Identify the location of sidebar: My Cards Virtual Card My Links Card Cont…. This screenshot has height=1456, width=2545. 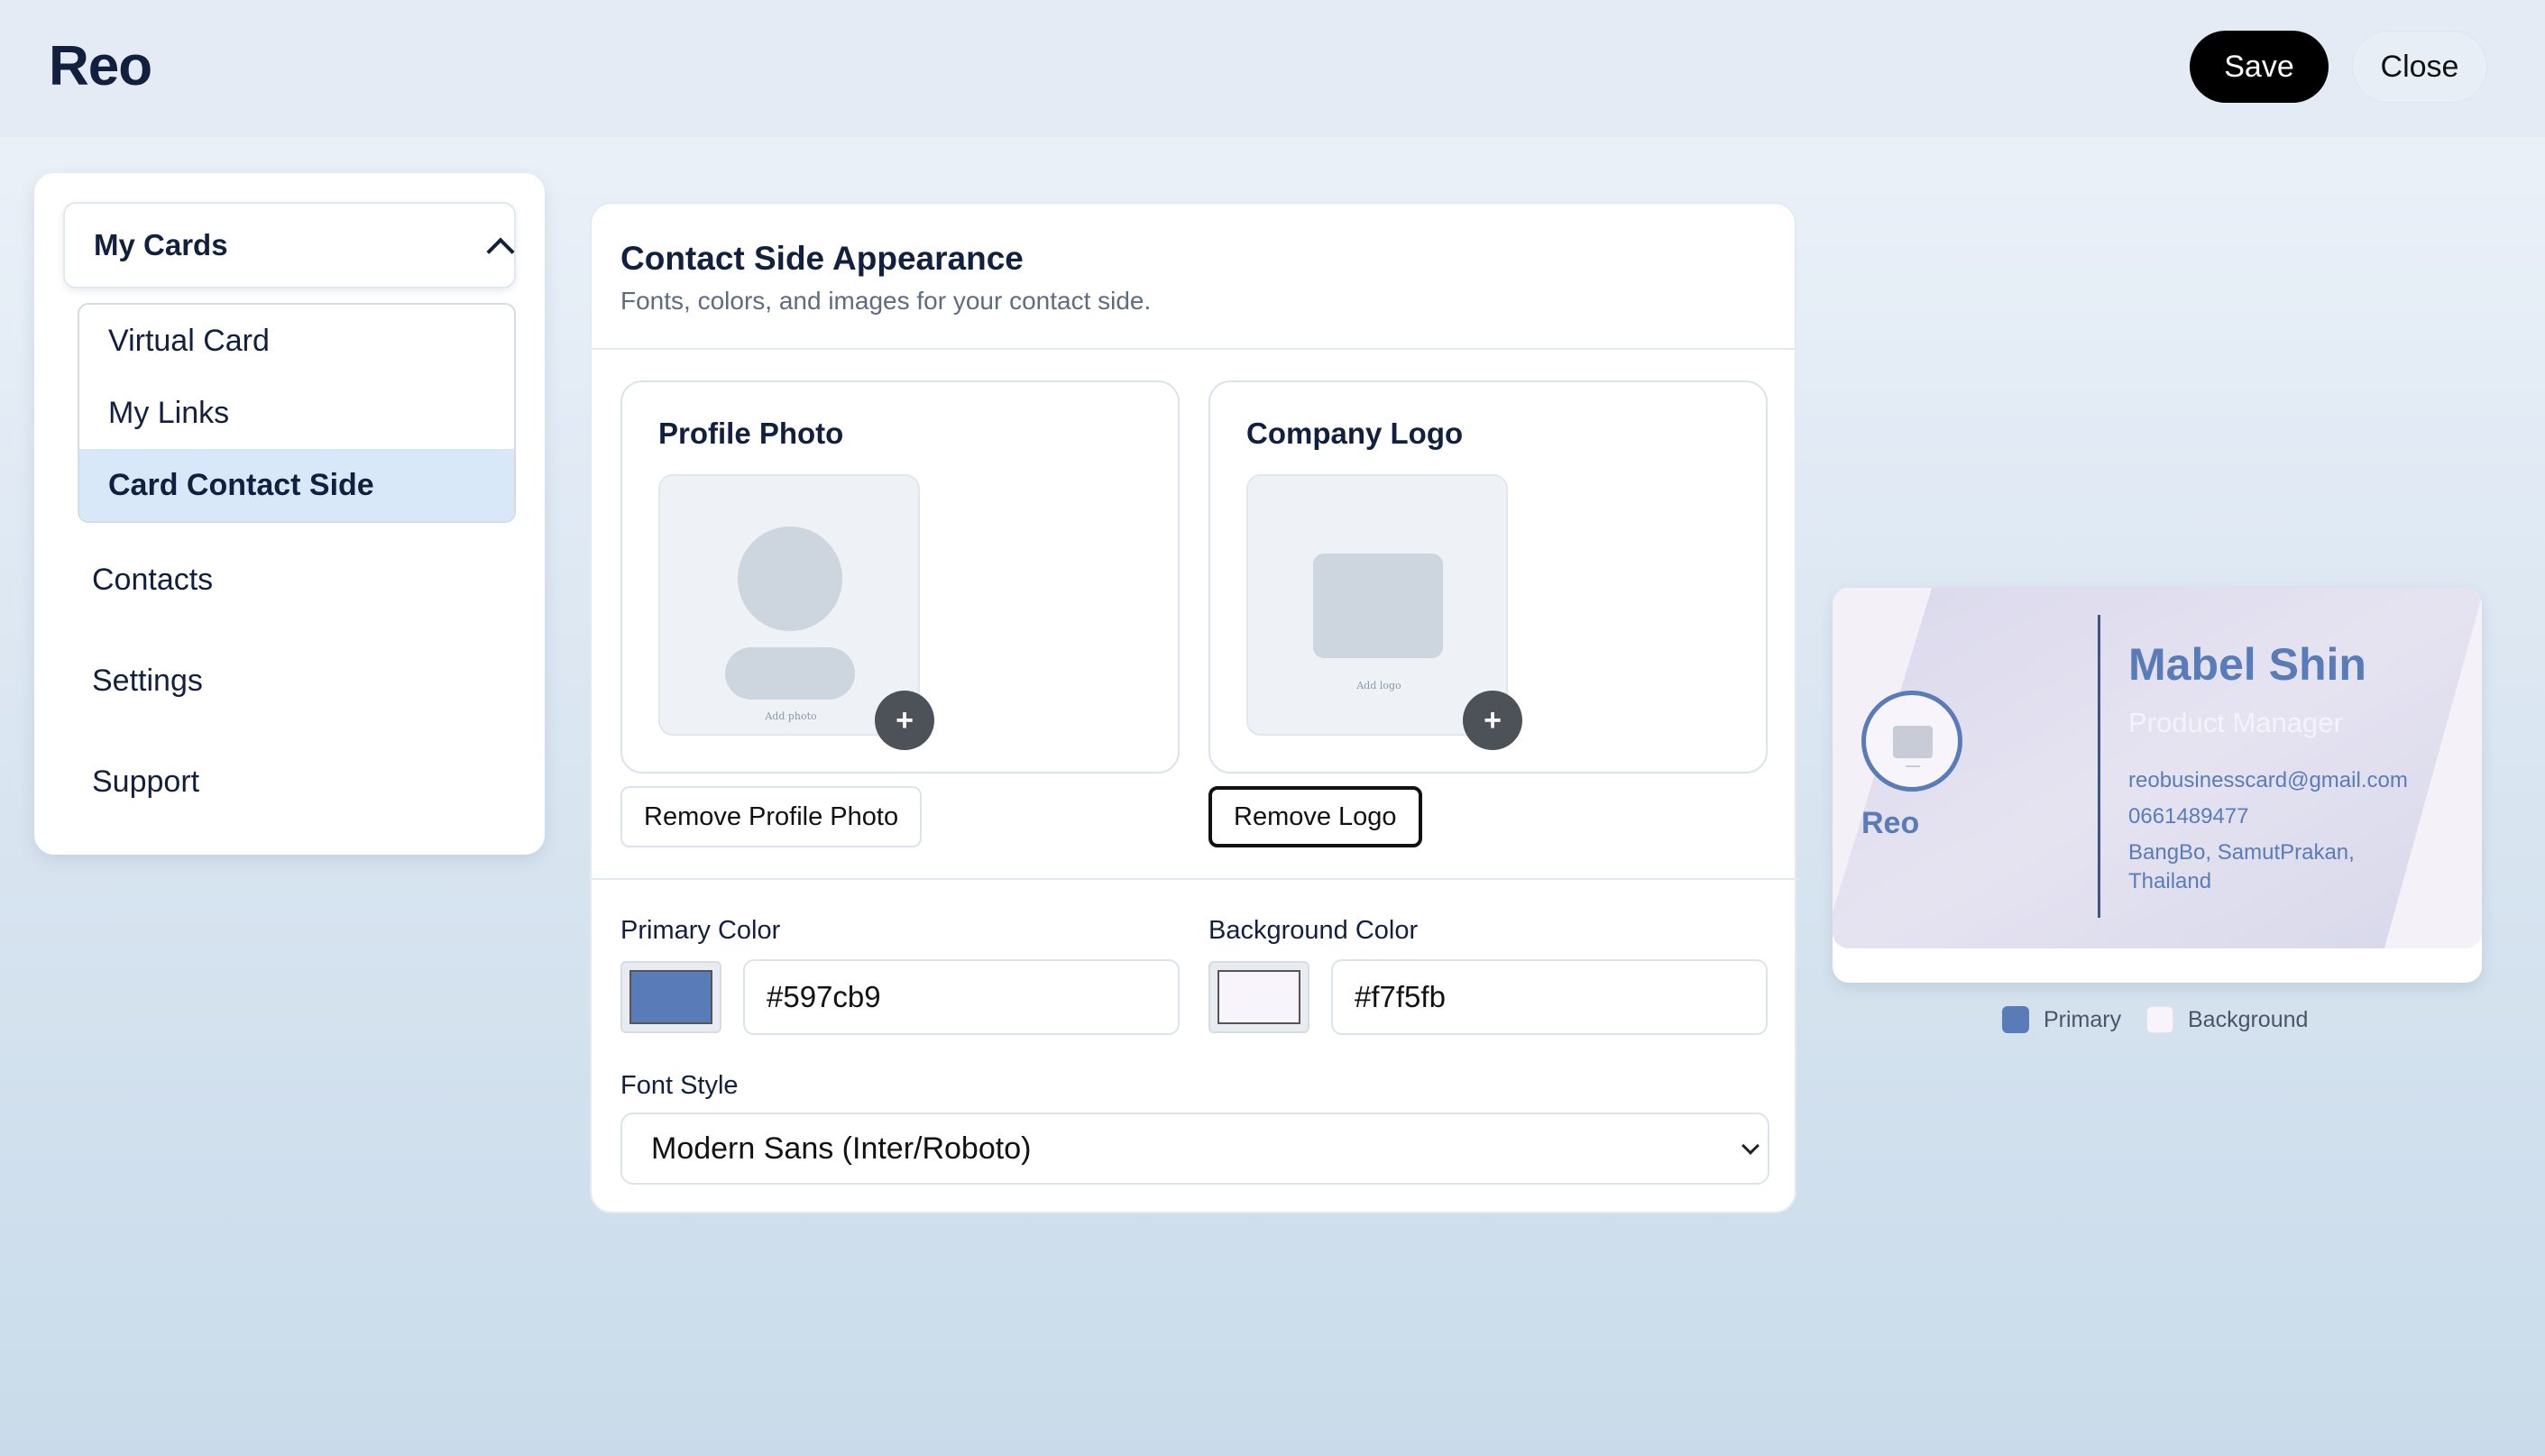
(290, 514).